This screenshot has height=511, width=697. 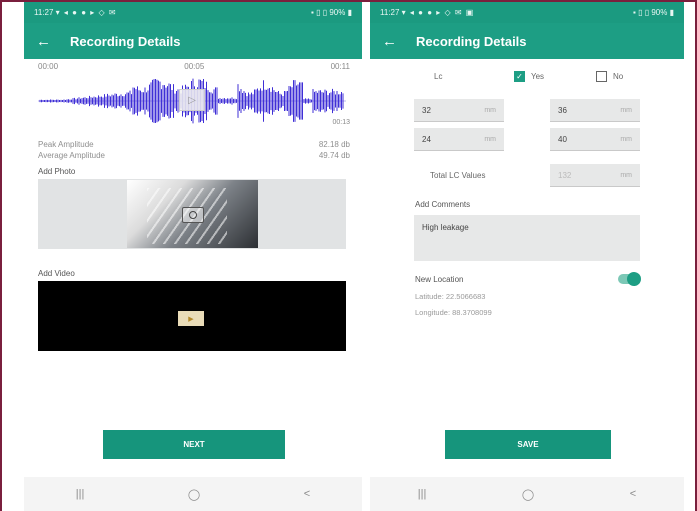 I want to click on add-photo-area, so click(x=192, y=214).